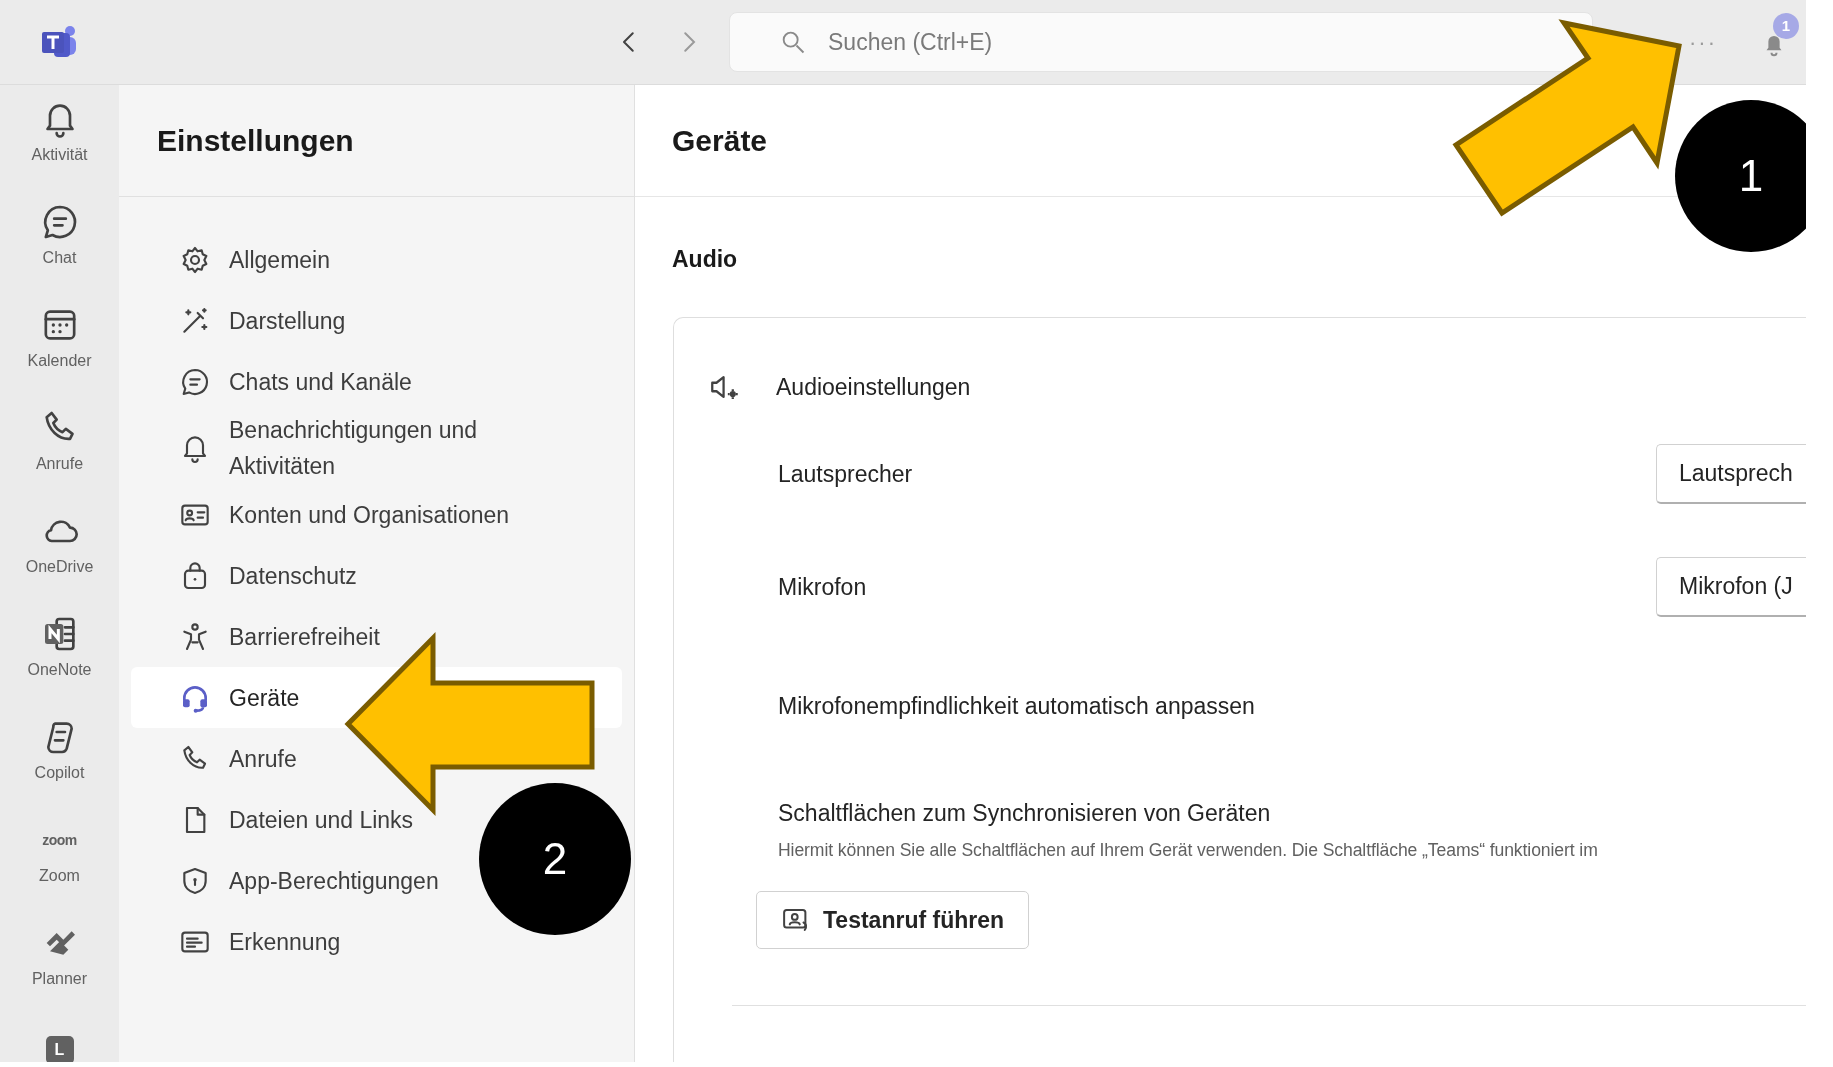  I want to click on step-number: 2, so click(555, 859).